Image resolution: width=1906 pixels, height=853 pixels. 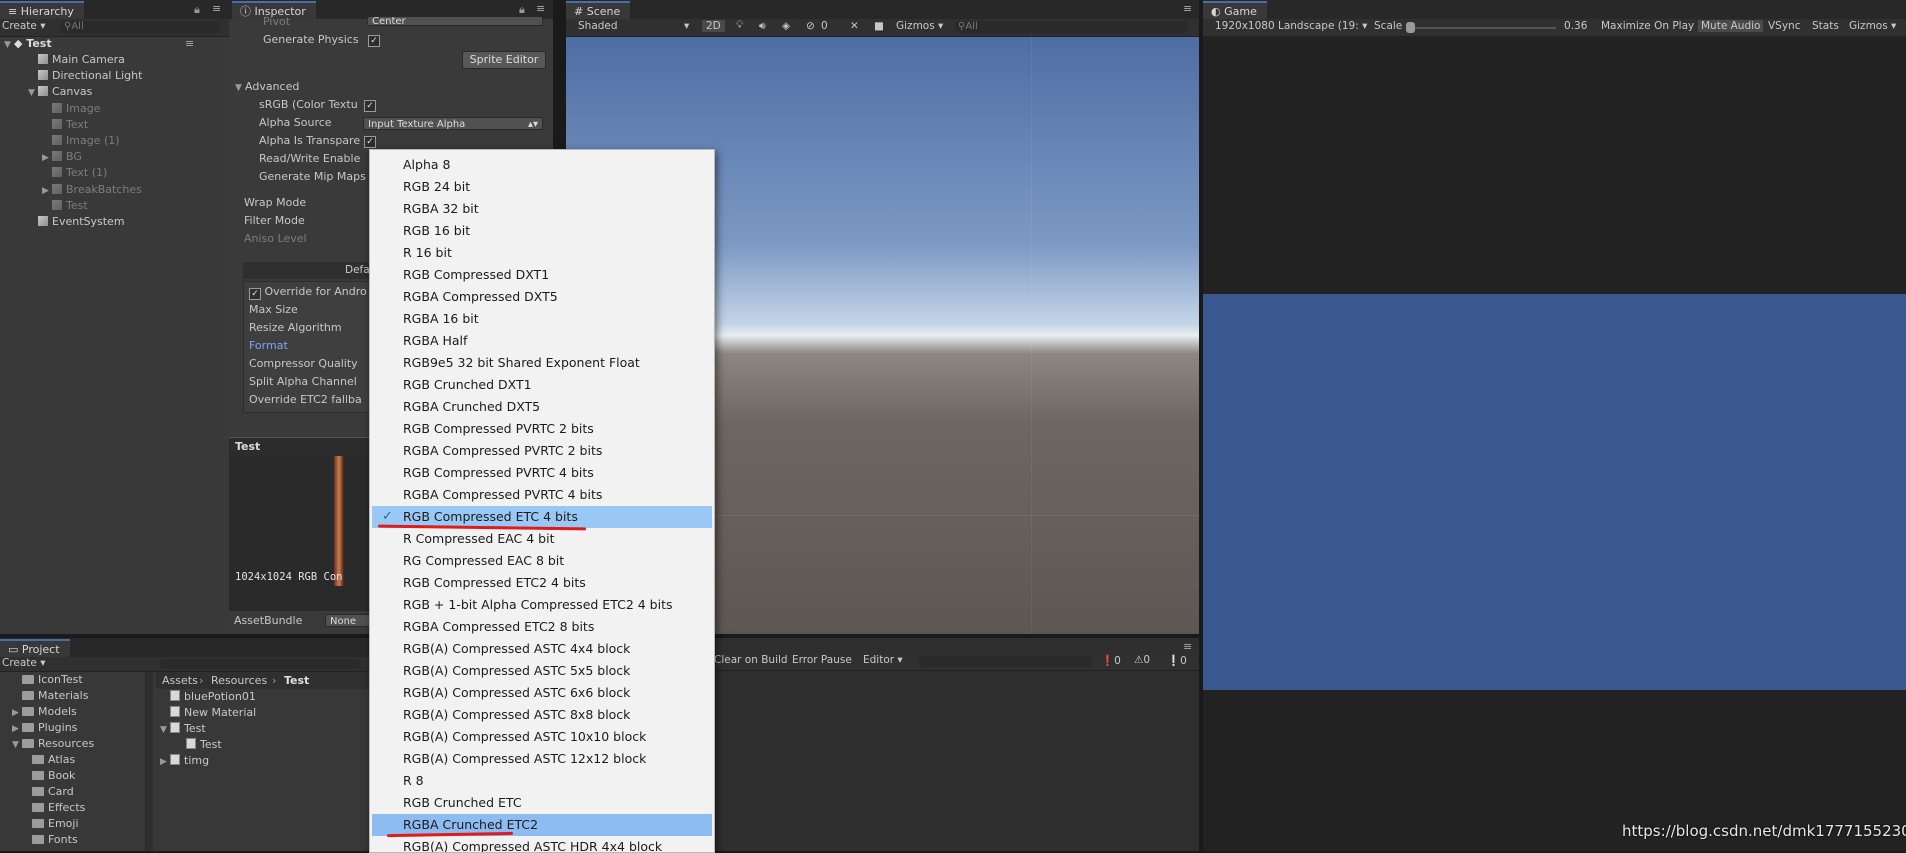 What do you see at coordinates (74, 173) in the screenshot?
I see `hierarchy-item: Text (1)` at bounding box center [74, 173].